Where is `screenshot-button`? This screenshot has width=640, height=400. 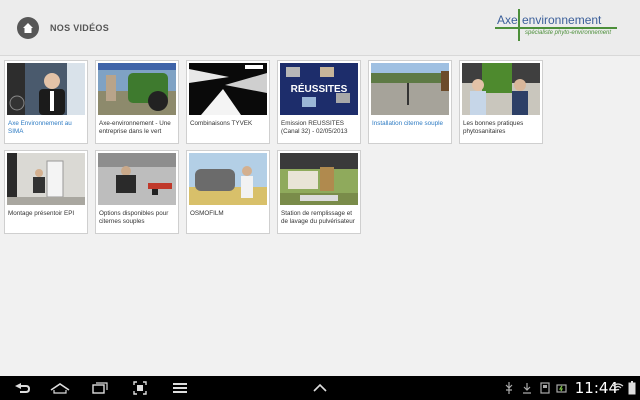
screenshot-button is located at coordinates (140, 388).